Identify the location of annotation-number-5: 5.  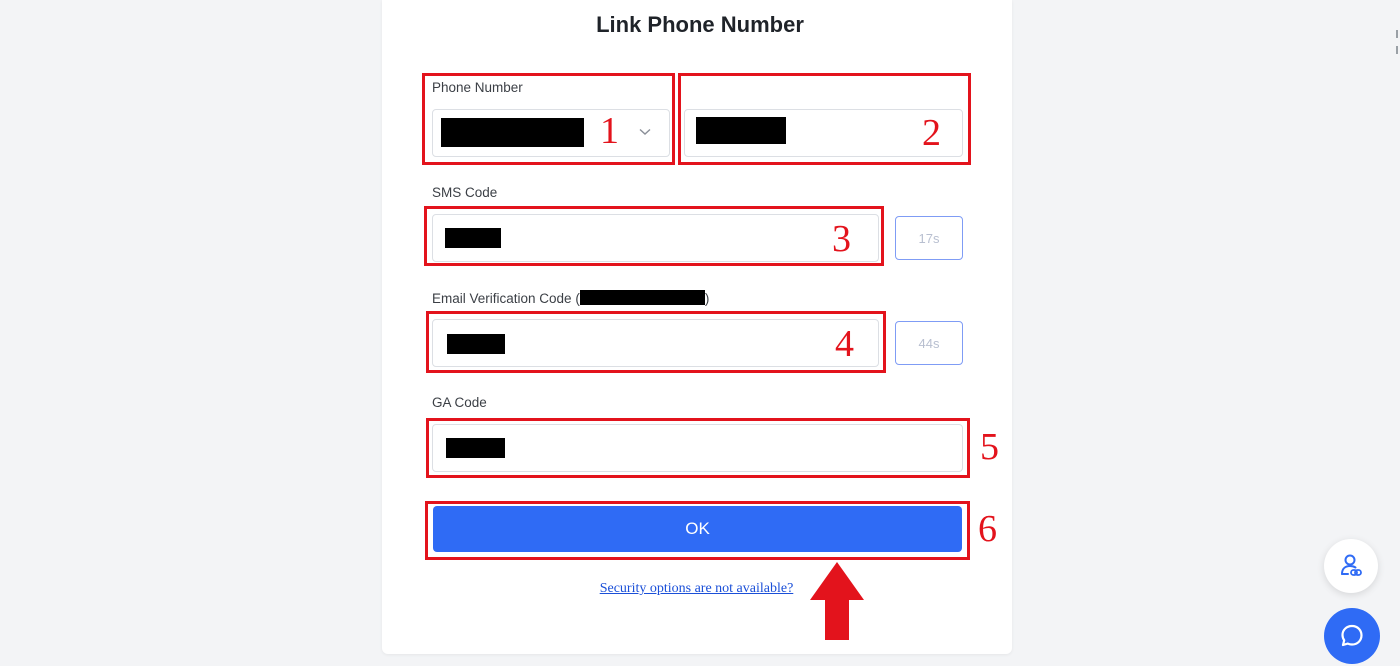
(989, 447).